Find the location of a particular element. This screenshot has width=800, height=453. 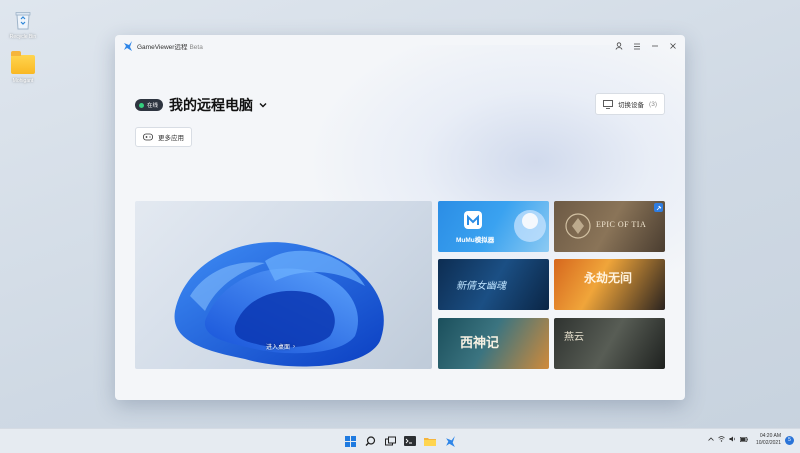

tile-epic-label: EPIC OF TIA is located at coordinates (621, 224).